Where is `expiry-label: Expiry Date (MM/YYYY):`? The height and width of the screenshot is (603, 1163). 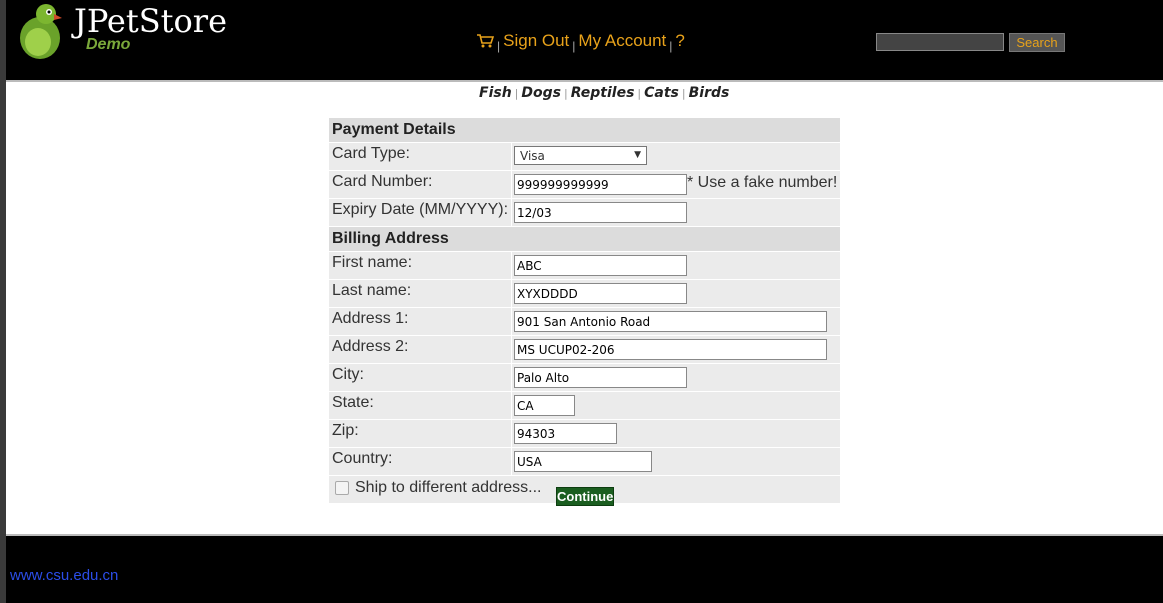 expiry-label: Expiry Date (MM/YYYY): is located at coordinates (420, 209).